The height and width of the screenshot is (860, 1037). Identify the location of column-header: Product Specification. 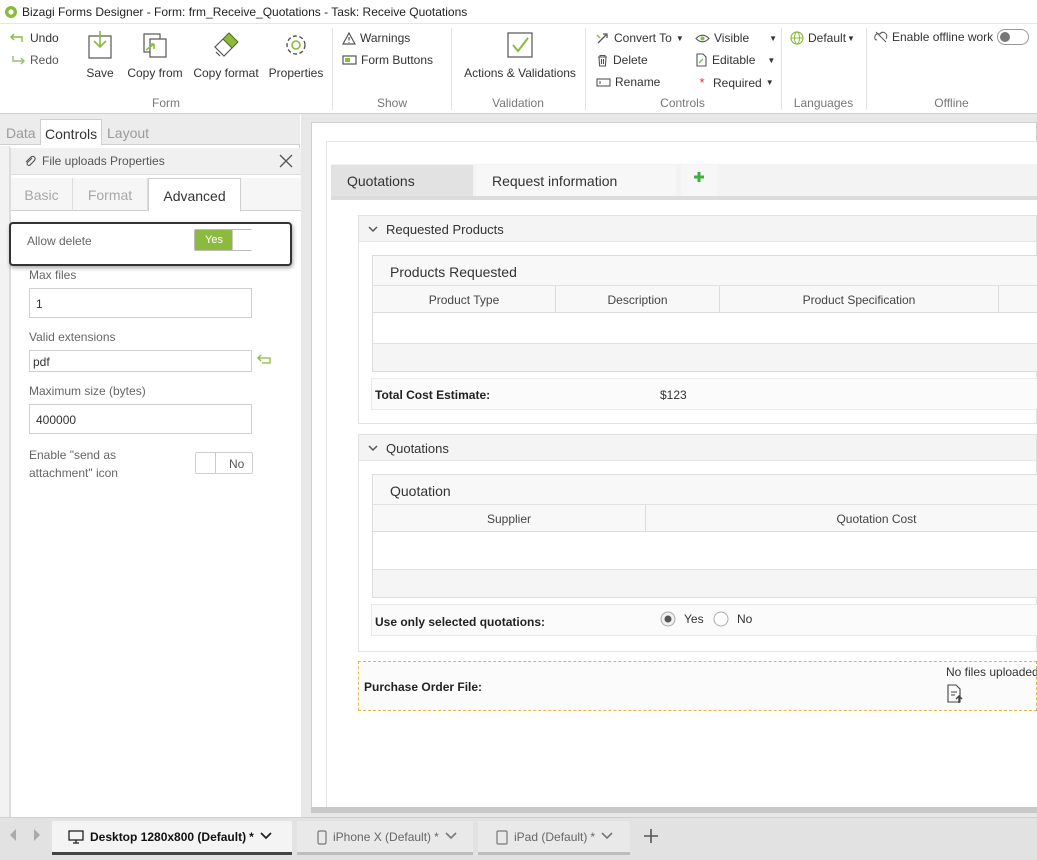
(859, 299).